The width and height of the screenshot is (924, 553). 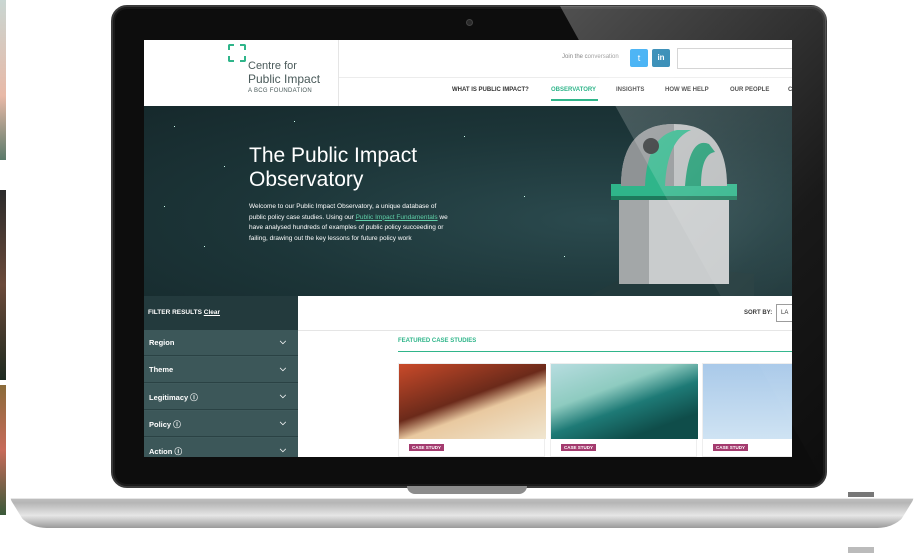 I want to click on filter-legitimacy: Legitimacy ⓘ ⌵, so click(x=221, y=397).